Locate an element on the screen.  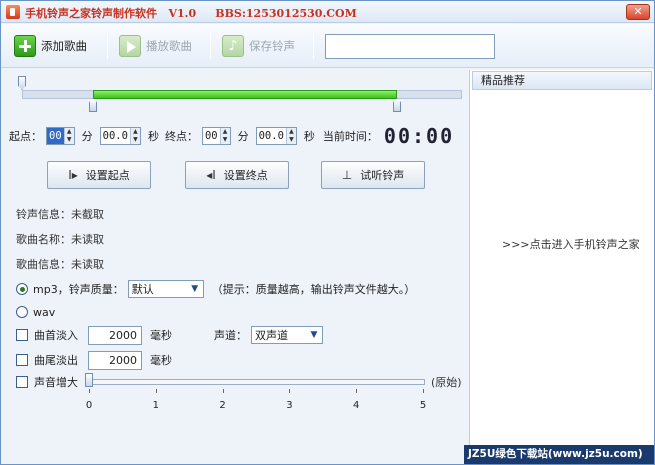
end-second-value: 00.0 is located at coordinates (271, 136).